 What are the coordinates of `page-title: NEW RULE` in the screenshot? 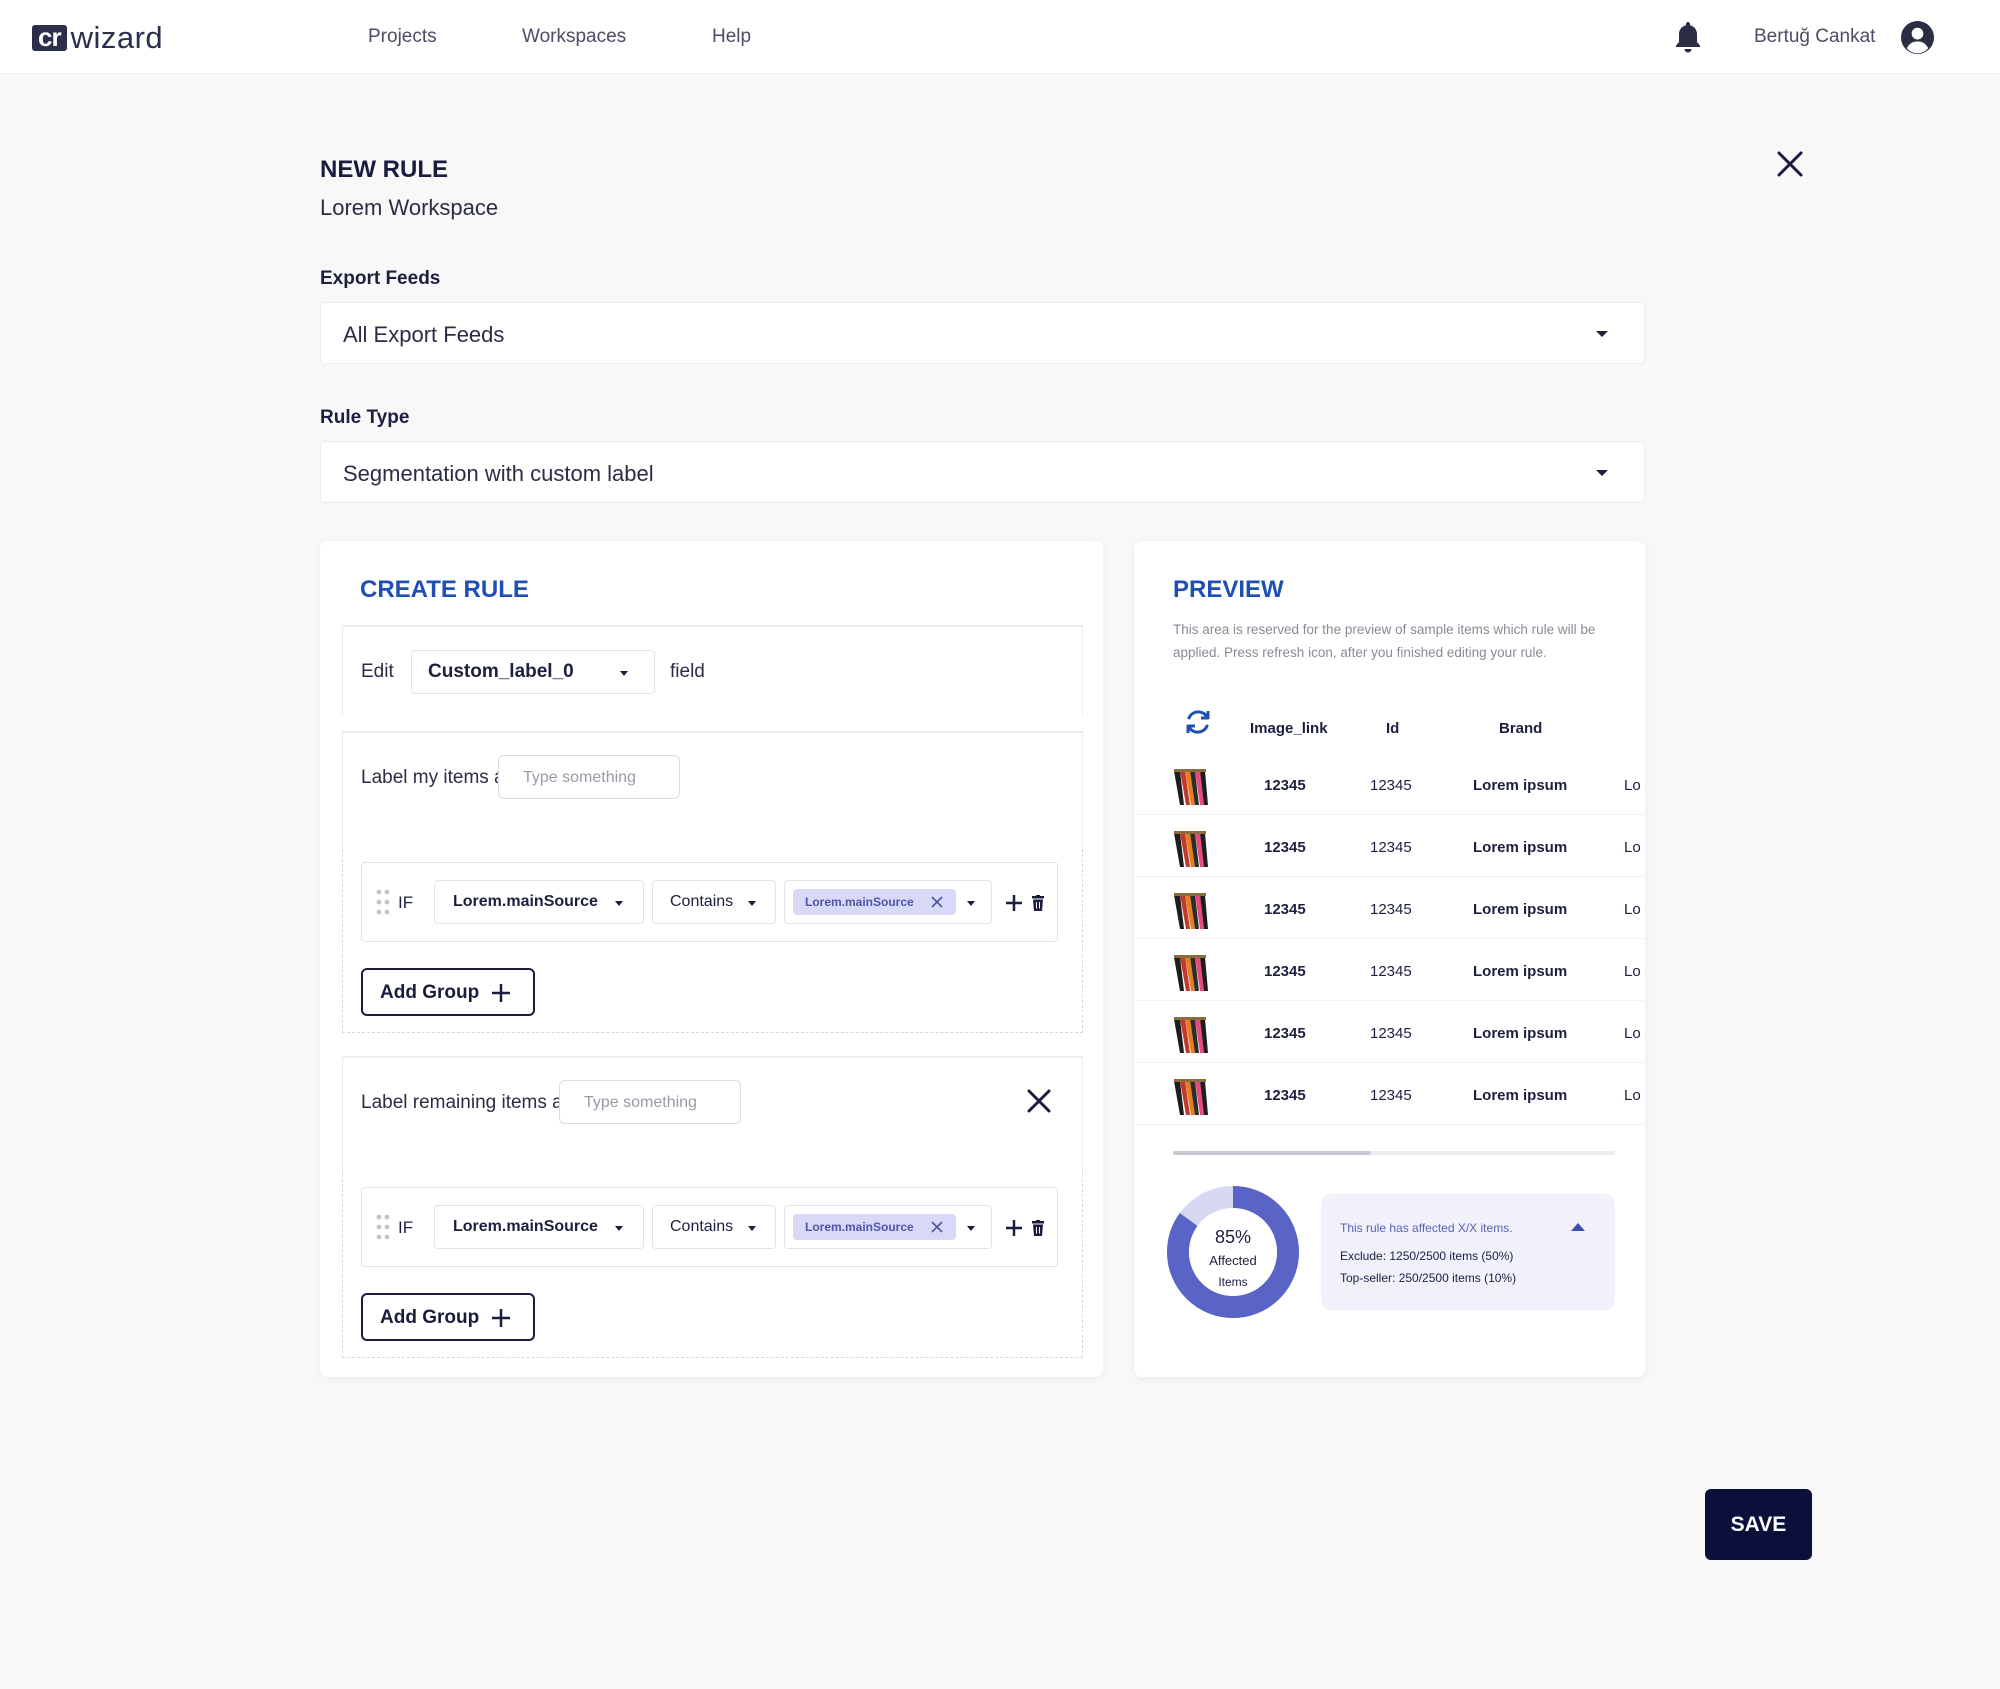 It's located at (384, 169).